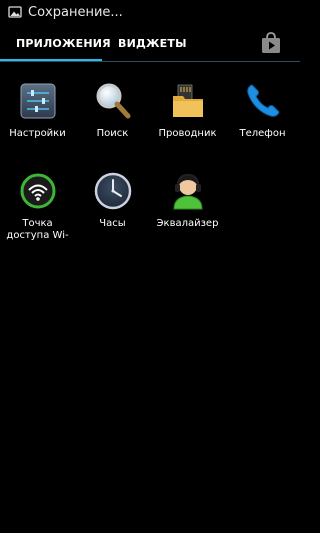  Describe the element at coordinates (37, 229) in the screenshot. I see `app-label: Точка доступа Wi-` at that location.